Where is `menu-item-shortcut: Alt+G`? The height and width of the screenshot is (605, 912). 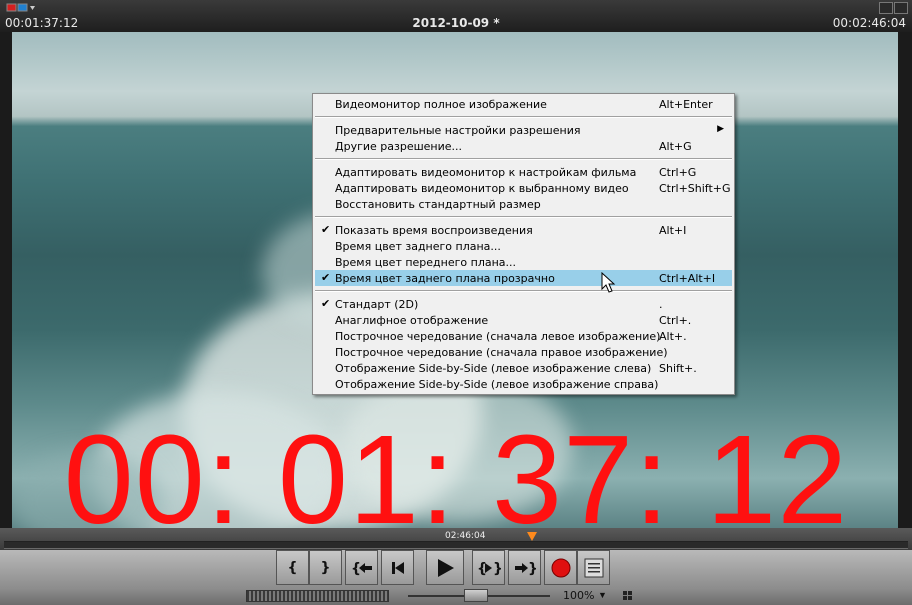
menu-item-shortcut: Alt+G is located at coordinates (675, 146).